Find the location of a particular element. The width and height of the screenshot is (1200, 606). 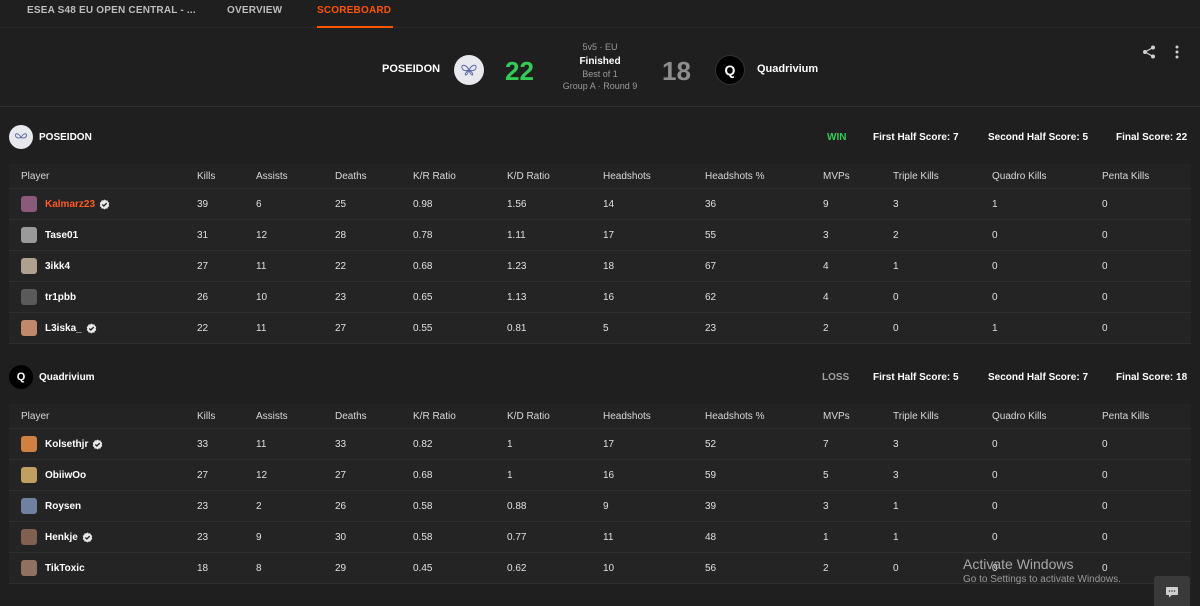

player-cell: TikToxic is located at coordinates (53, 568).